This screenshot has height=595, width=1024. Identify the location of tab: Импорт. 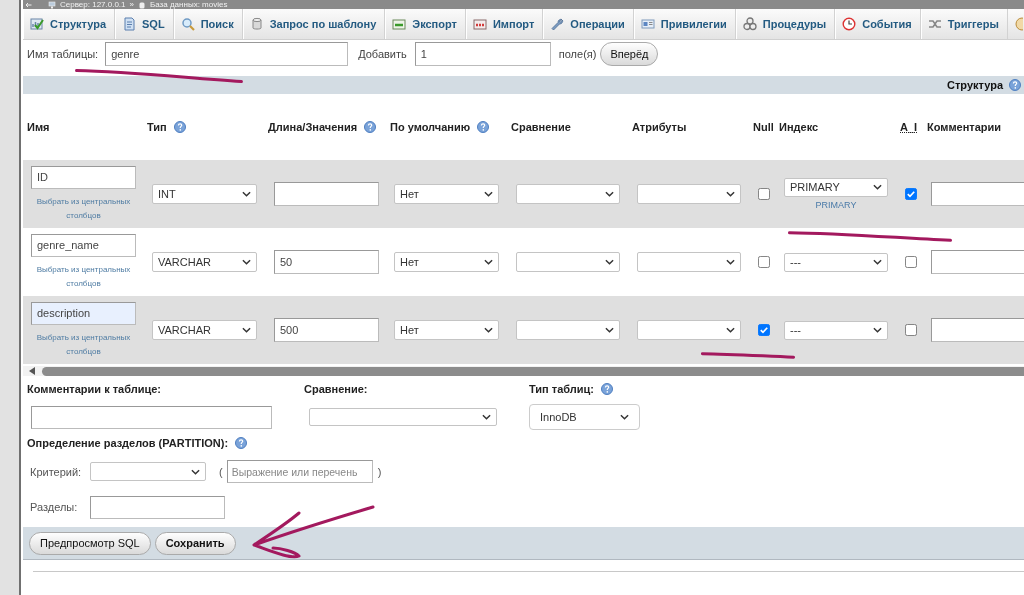
(504, 24).